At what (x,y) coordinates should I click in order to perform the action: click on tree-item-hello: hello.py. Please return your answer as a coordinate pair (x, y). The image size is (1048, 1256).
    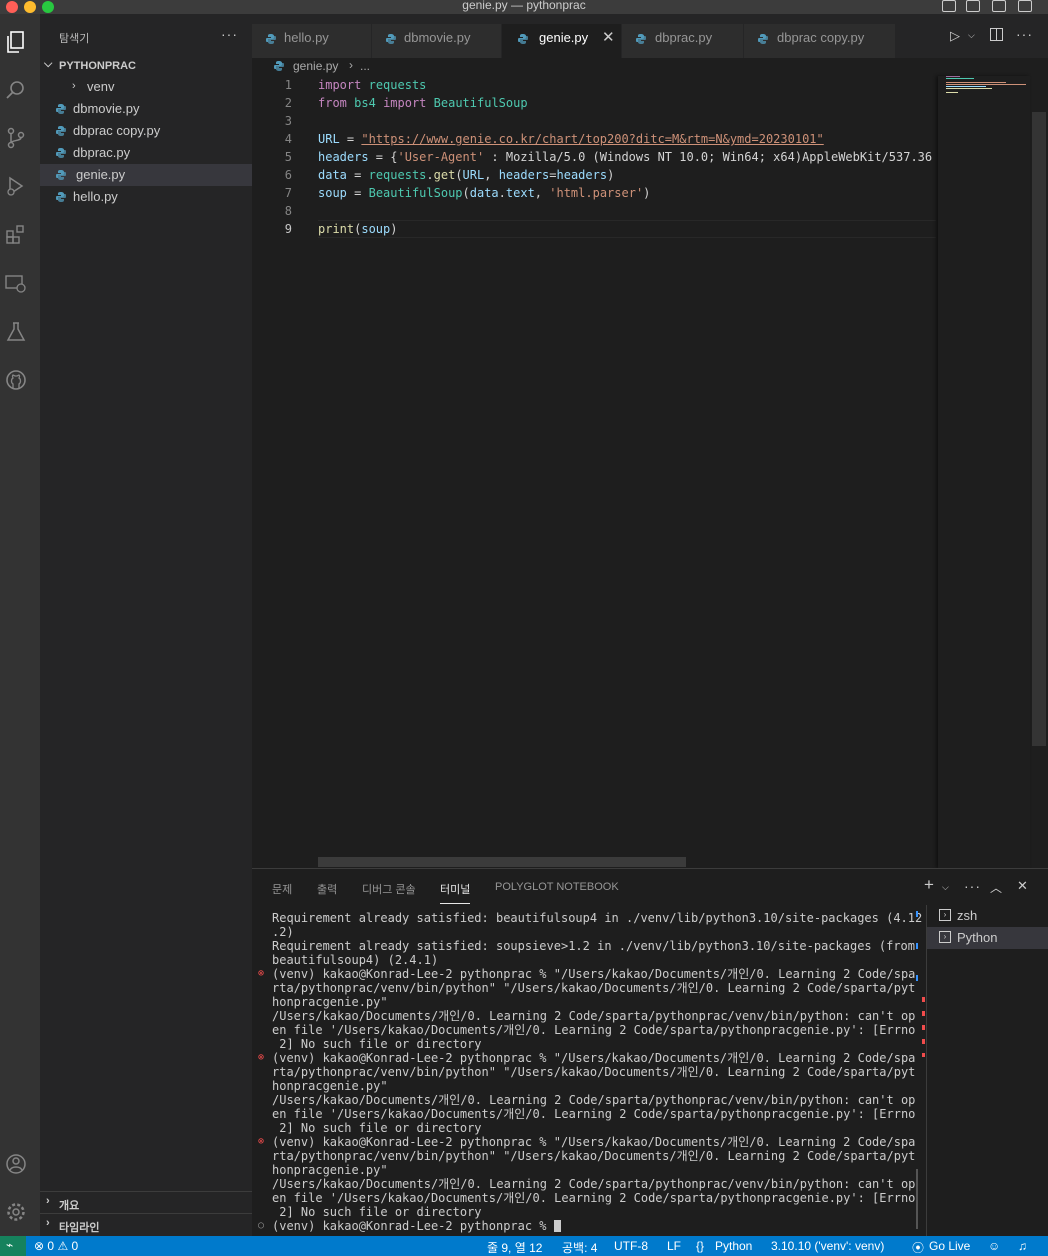
    Looking at the image, I should click on (146, 197).